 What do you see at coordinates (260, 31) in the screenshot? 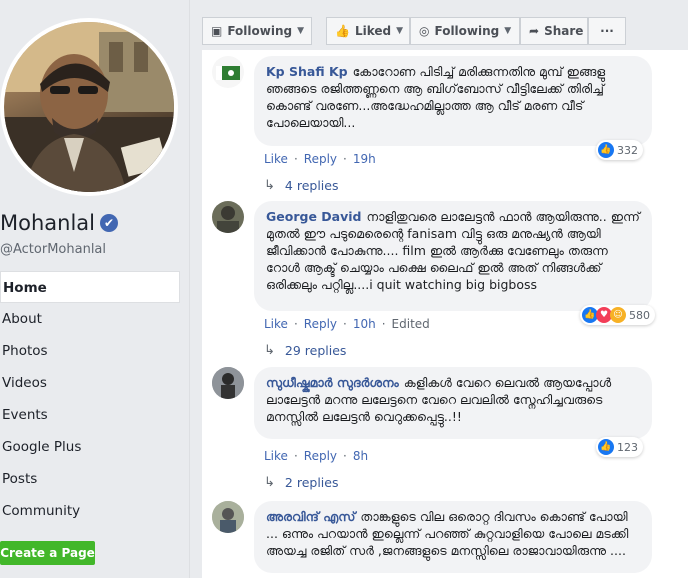
I see `following-dropdown-label: Following` at bounding box center [260, 31].